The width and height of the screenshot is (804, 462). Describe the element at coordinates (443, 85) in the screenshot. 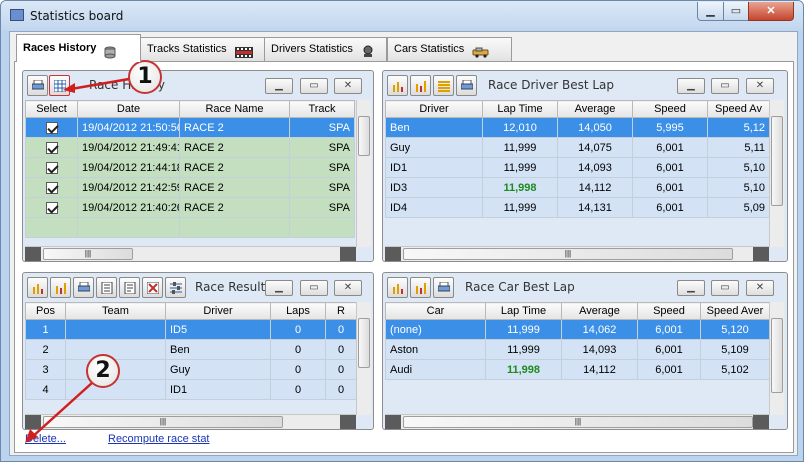

I see `list-chart-button` at that location.